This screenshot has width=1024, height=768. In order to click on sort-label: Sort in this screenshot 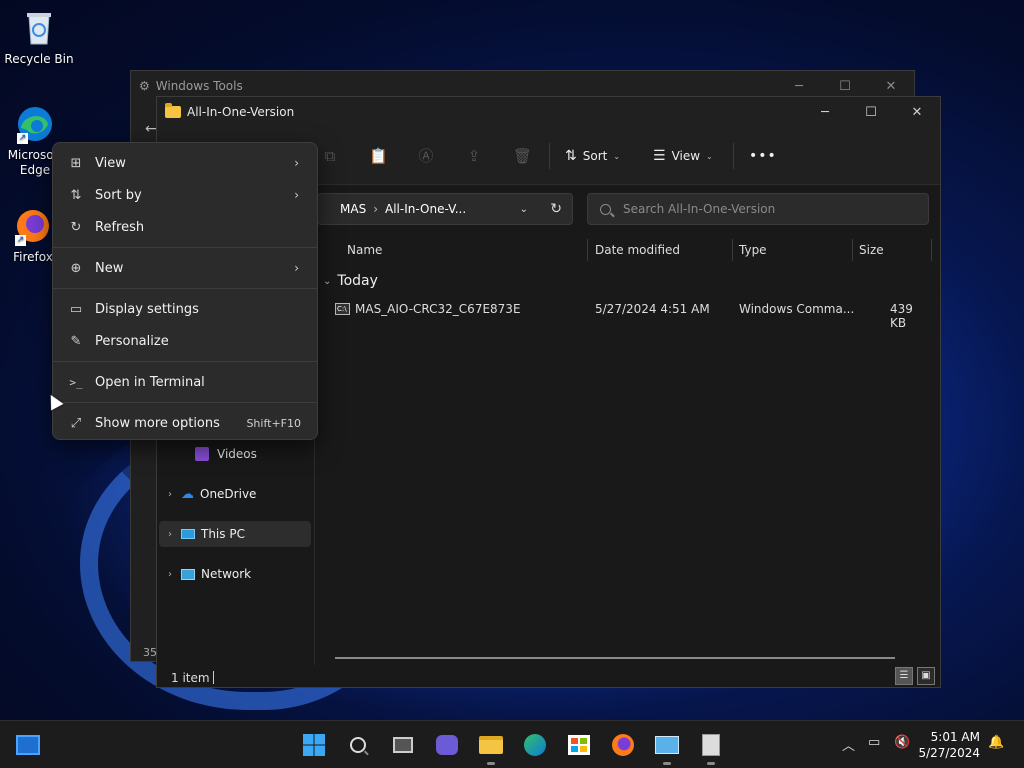, I will do `click(595, 156)`.